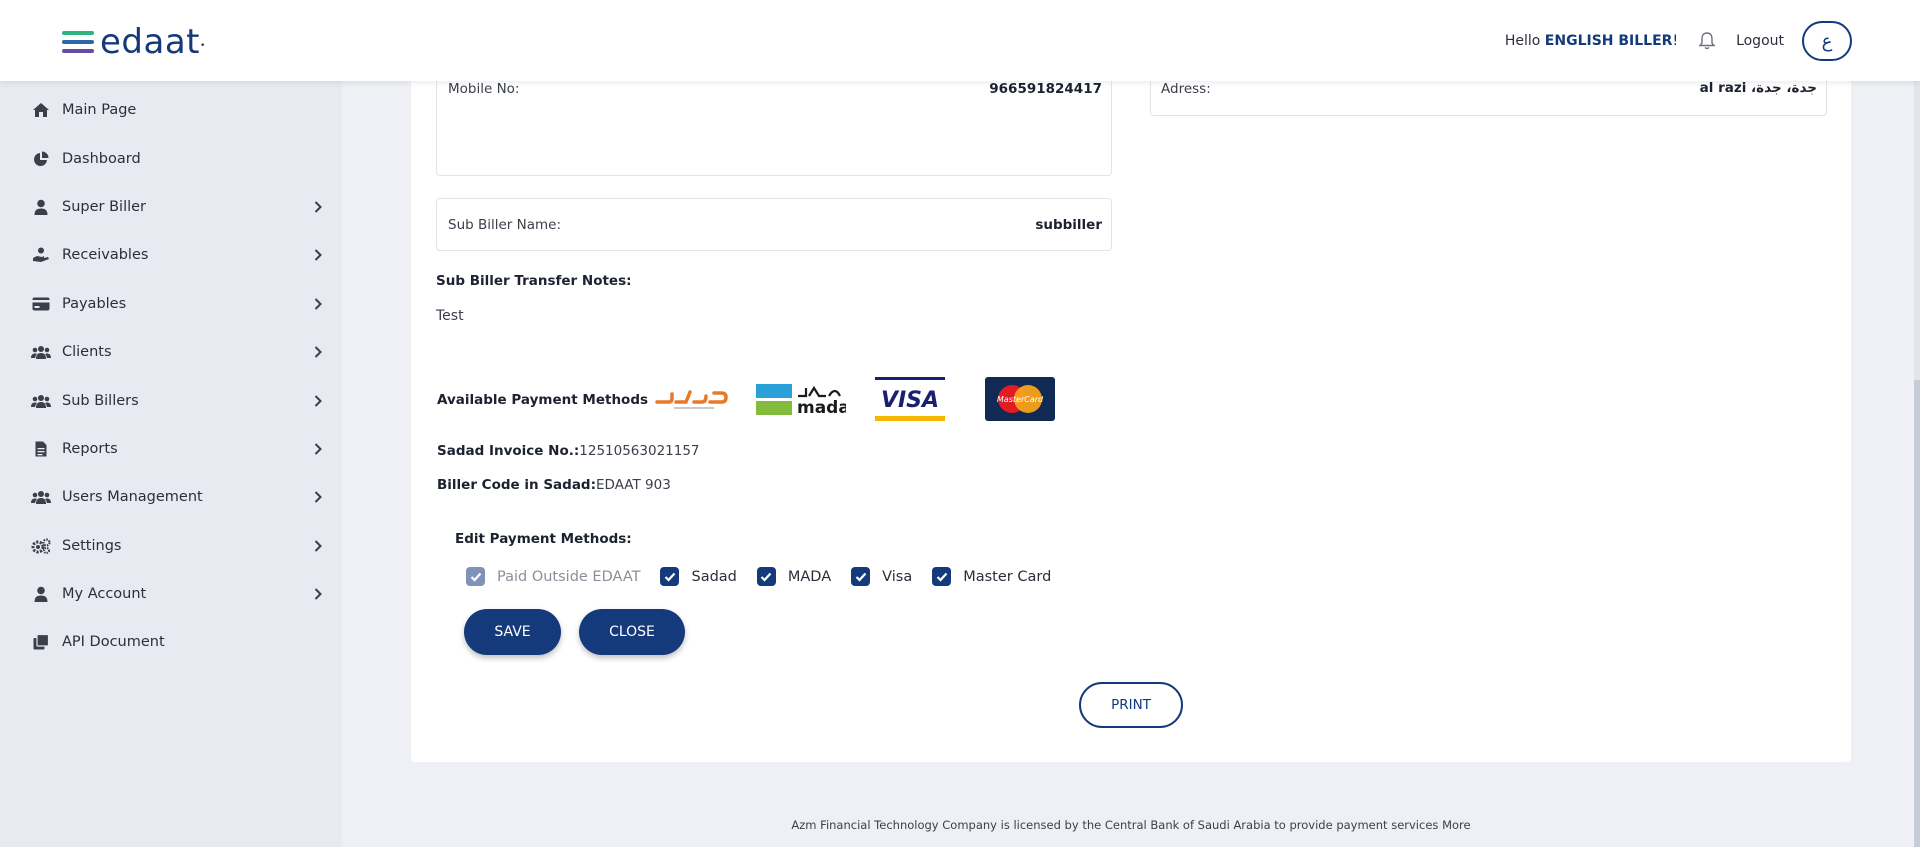 This screenshot has height=847, width=1920. I want to click on paid-outside-label: Paid Outside EDAAT, so click(569, 576).